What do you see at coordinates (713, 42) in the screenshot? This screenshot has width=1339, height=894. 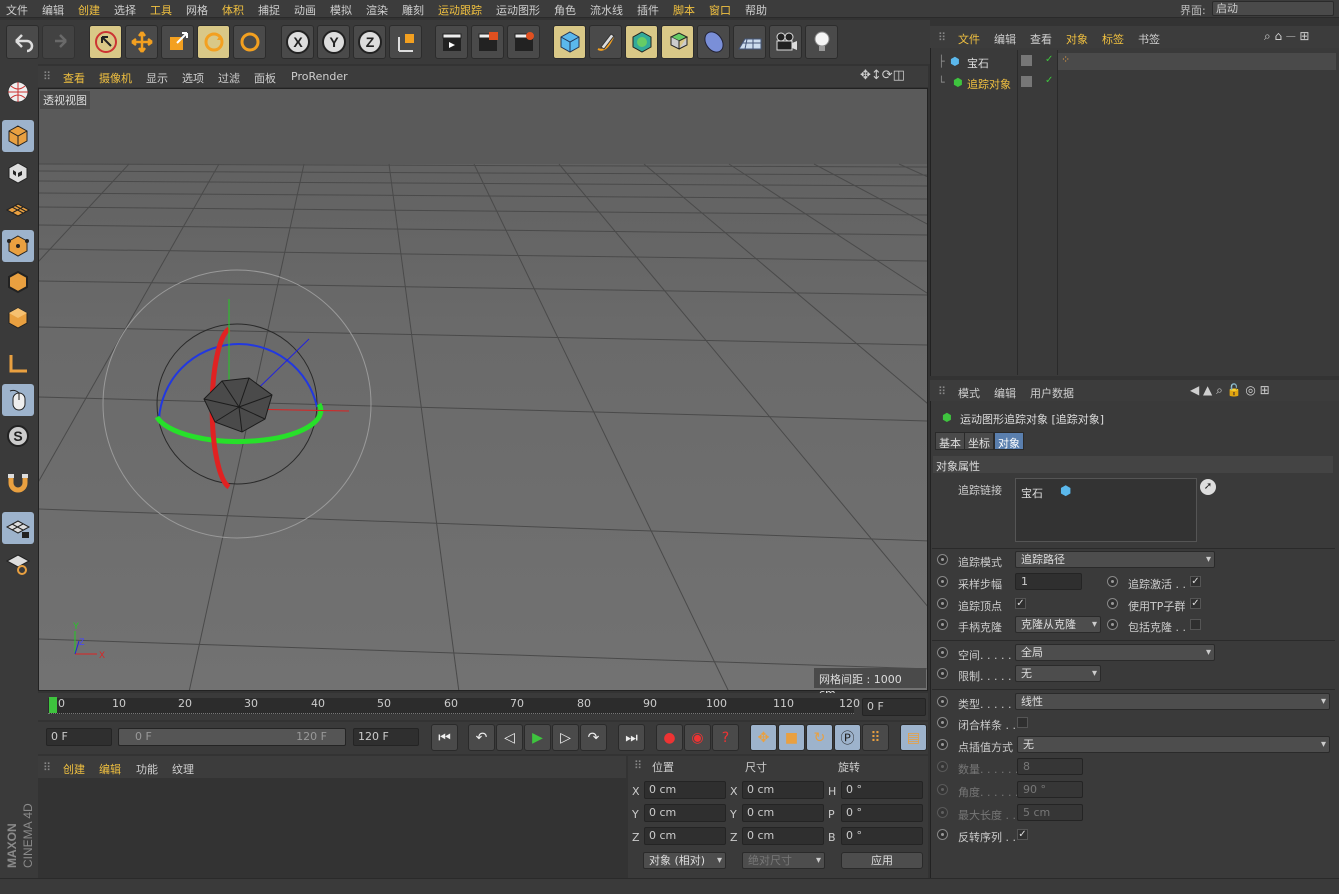 I see `deformer-button` at bounding box center [713, 42].